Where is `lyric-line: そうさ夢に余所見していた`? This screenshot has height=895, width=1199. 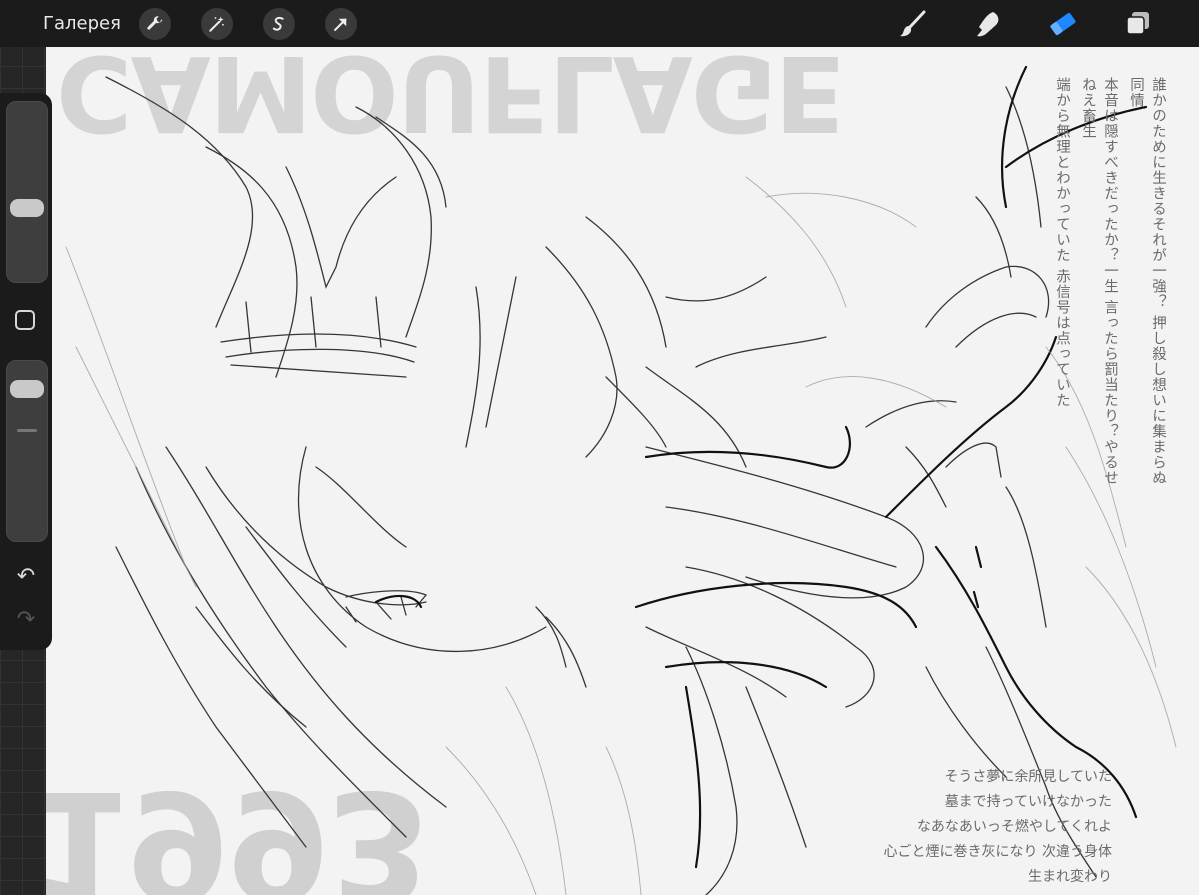
lyric-line: そうさ夢に余所見していた is located at coordinates (1028, 777).